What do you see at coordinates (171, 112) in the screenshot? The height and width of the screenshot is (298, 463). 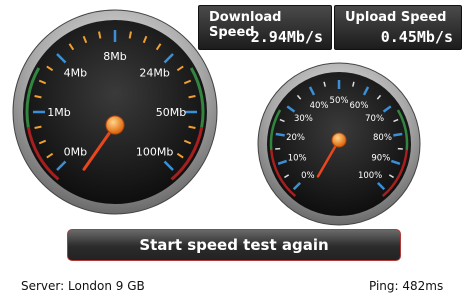 I see `gauge-scale-label: 50Mb` at bounding box center [171, 112].